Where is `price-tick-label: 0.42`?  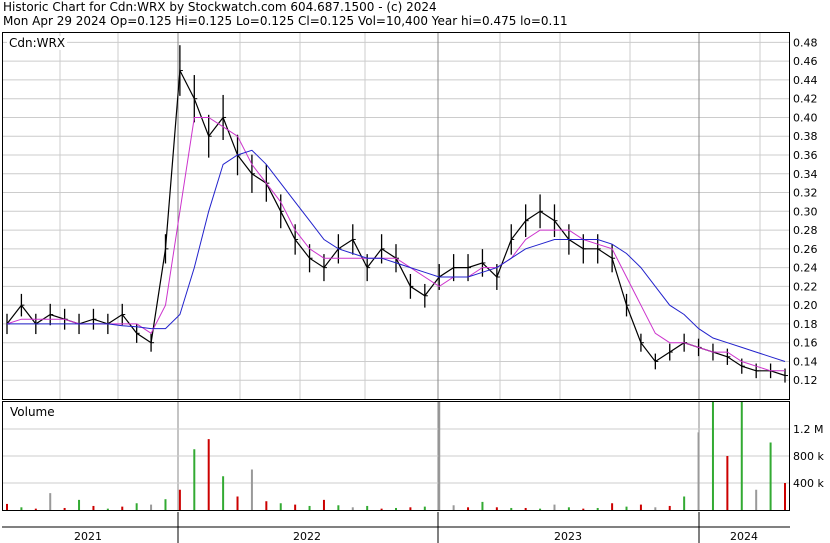
price-tick-label: 0.42 is located at coordinates (805, 99).